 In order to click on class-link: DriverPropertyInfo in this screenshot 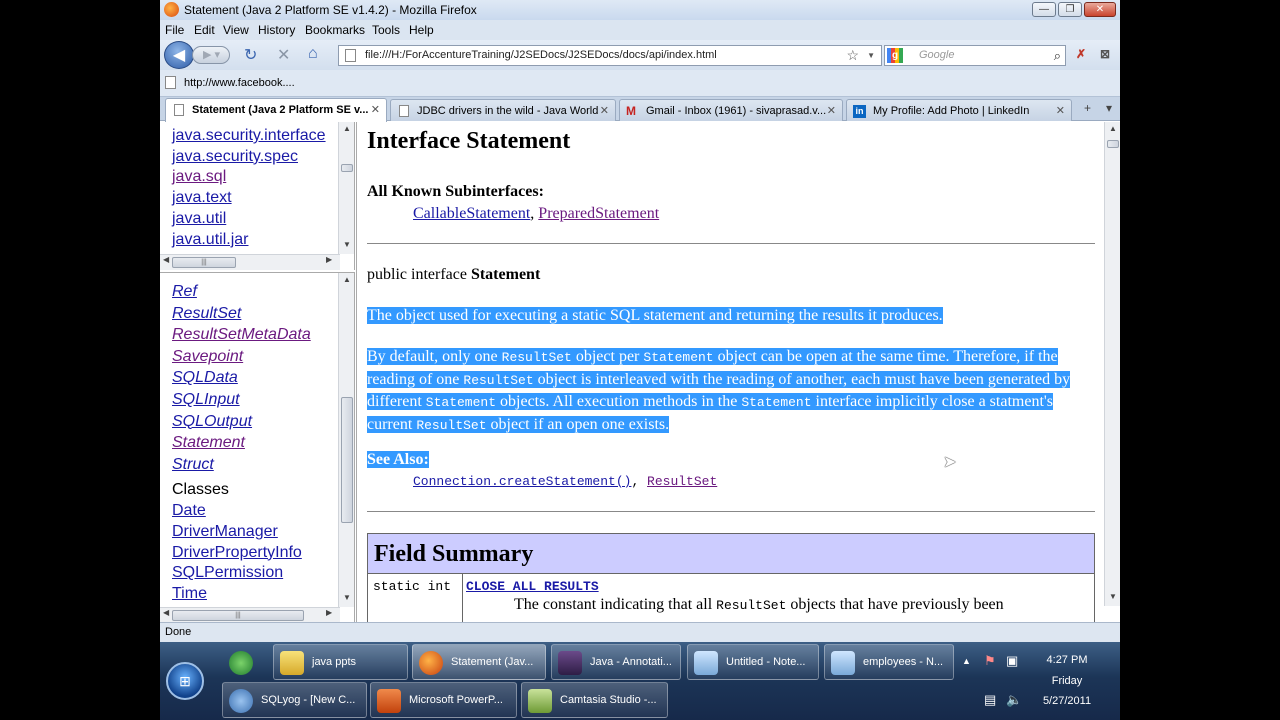, I will do `click(249, 553)`.